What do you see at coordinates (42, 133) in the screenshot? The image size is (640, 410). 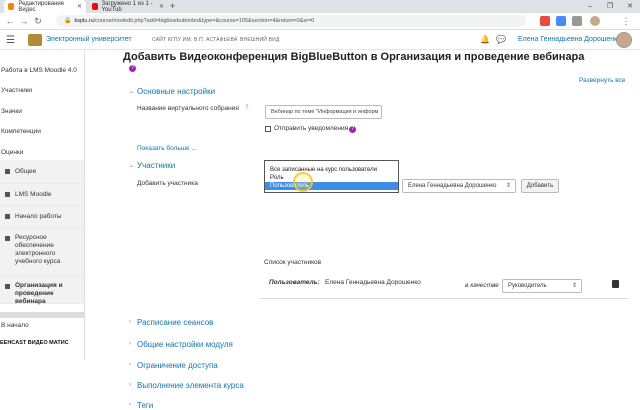 I see `sidebar-item-competencies: Компетенции` at bounding box center [42, 133].